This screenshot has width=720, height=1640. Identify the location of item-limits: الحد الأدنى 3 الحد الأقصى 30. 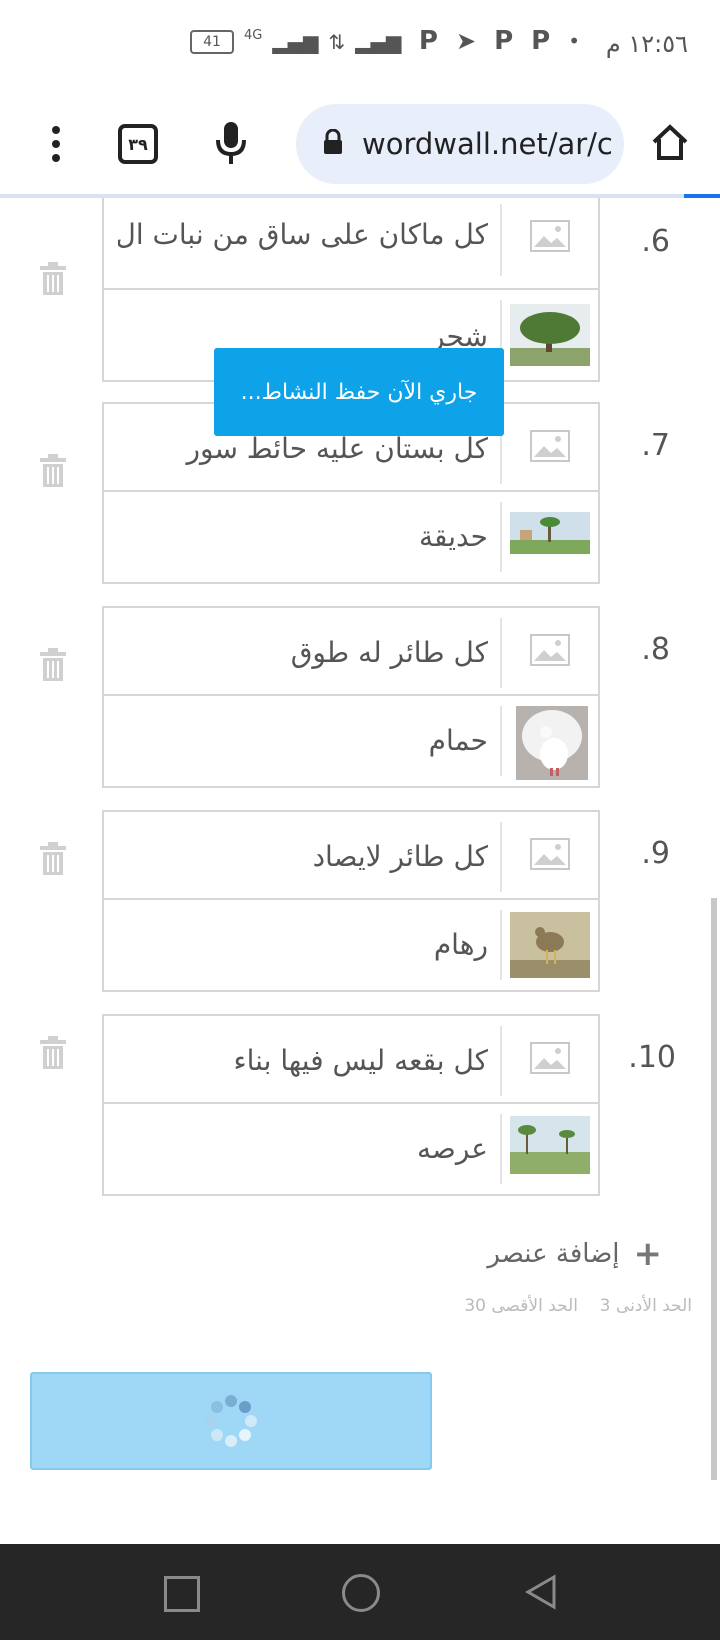
(578, 1306).